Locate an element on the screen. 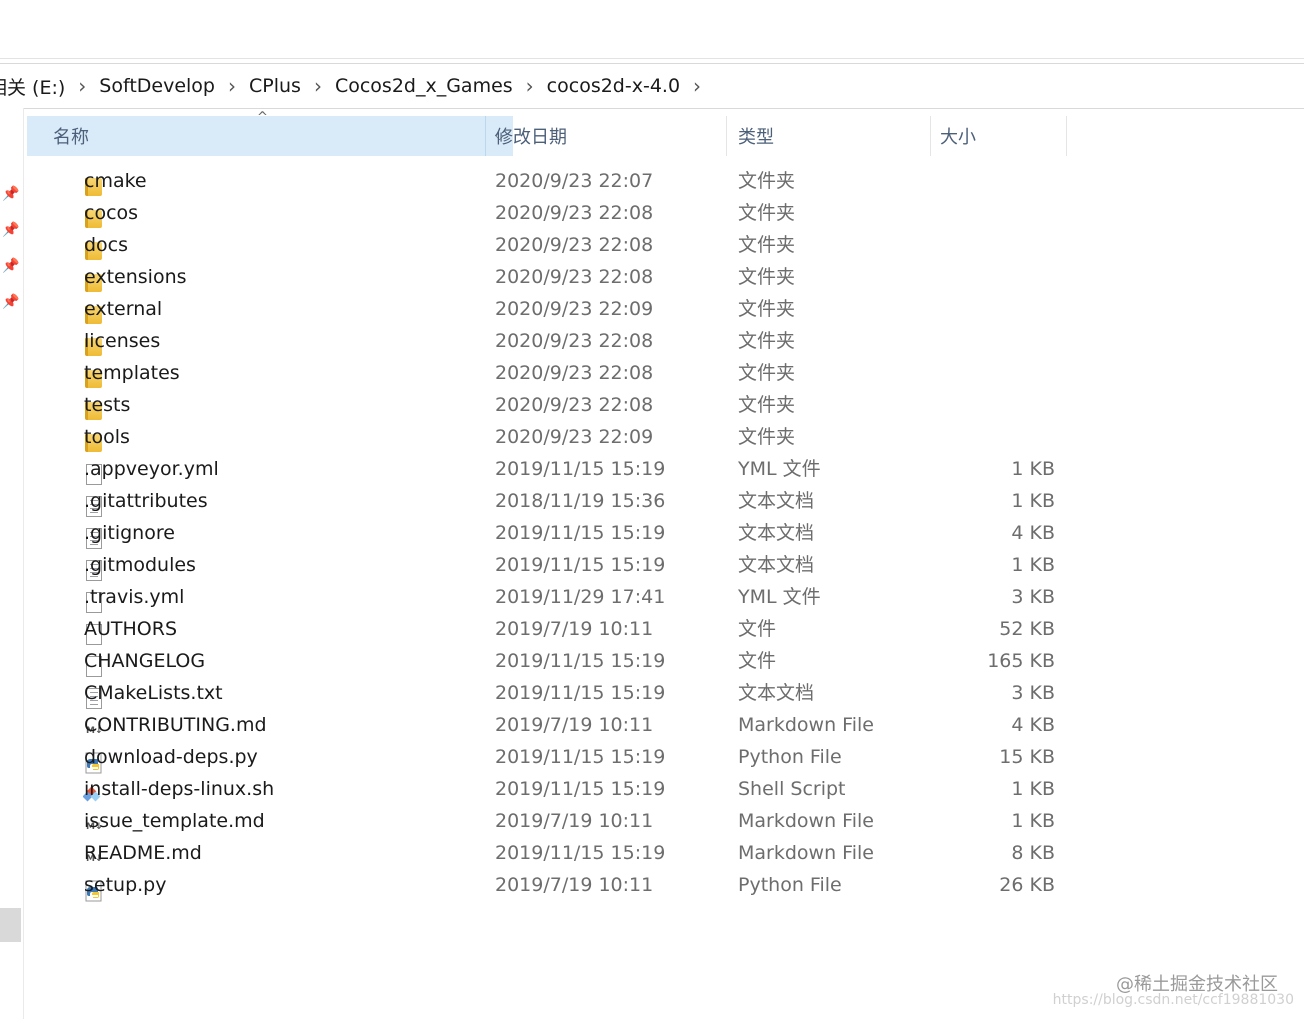 The image size is (1304, 1019). text-file-icon is located at coordinates (79, 536).